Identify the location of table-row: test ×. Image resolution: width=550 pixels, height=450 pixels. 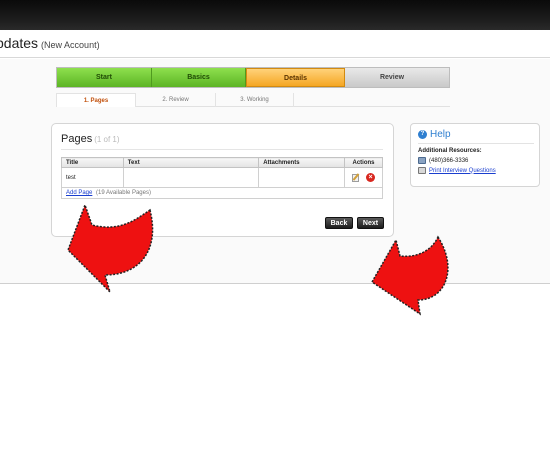
(222, 177).